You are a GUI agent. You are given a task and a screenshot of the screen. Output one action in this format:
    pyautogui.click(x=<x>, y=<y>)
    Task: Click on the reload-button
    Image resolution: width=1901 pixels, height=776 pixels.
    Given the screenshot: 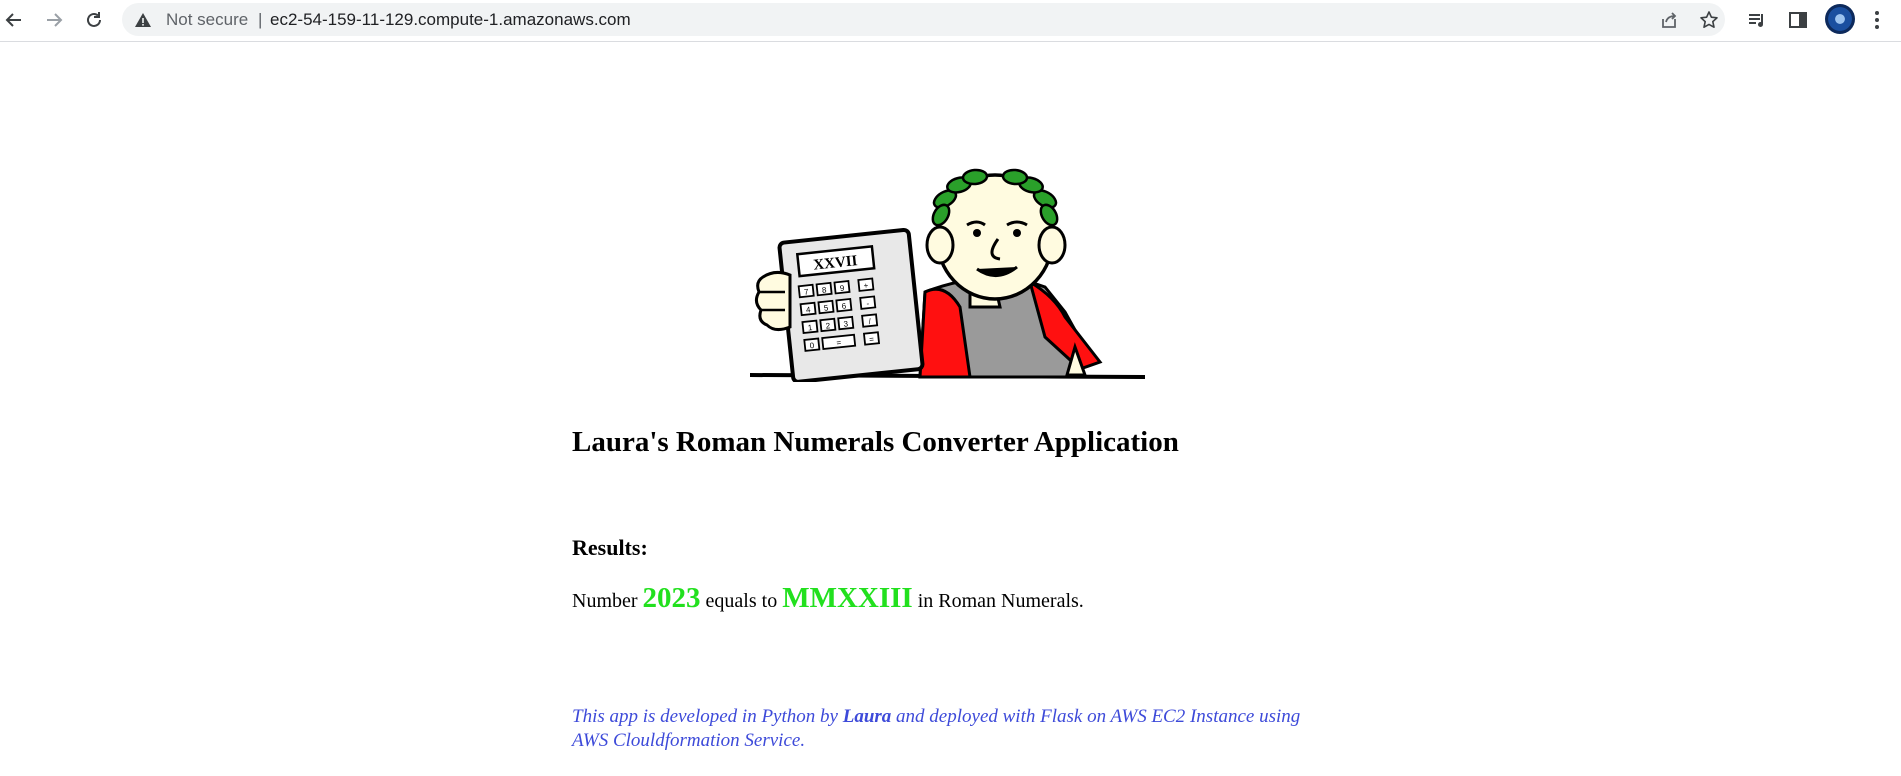 What is the action you would take?
    pyautogui.click(x=94, y=20)
    